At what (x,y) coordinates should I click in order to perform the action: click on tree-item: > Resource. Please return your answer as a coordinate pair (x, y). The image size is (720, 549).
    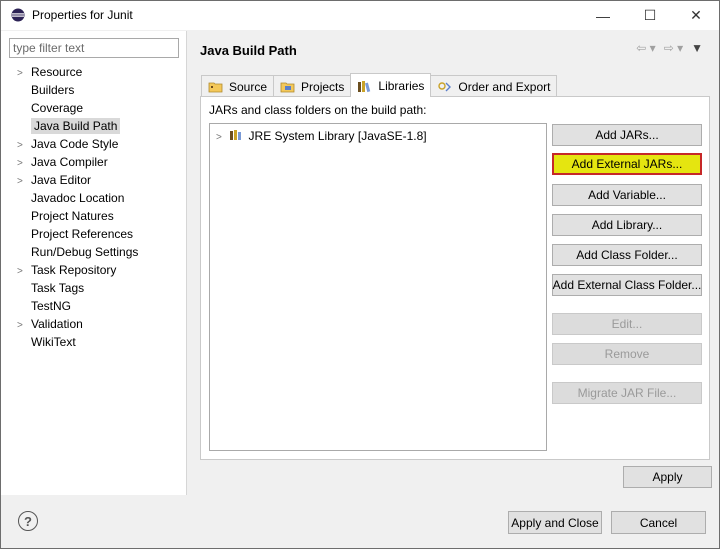
    Looking at the image, I should click on (51, 72).